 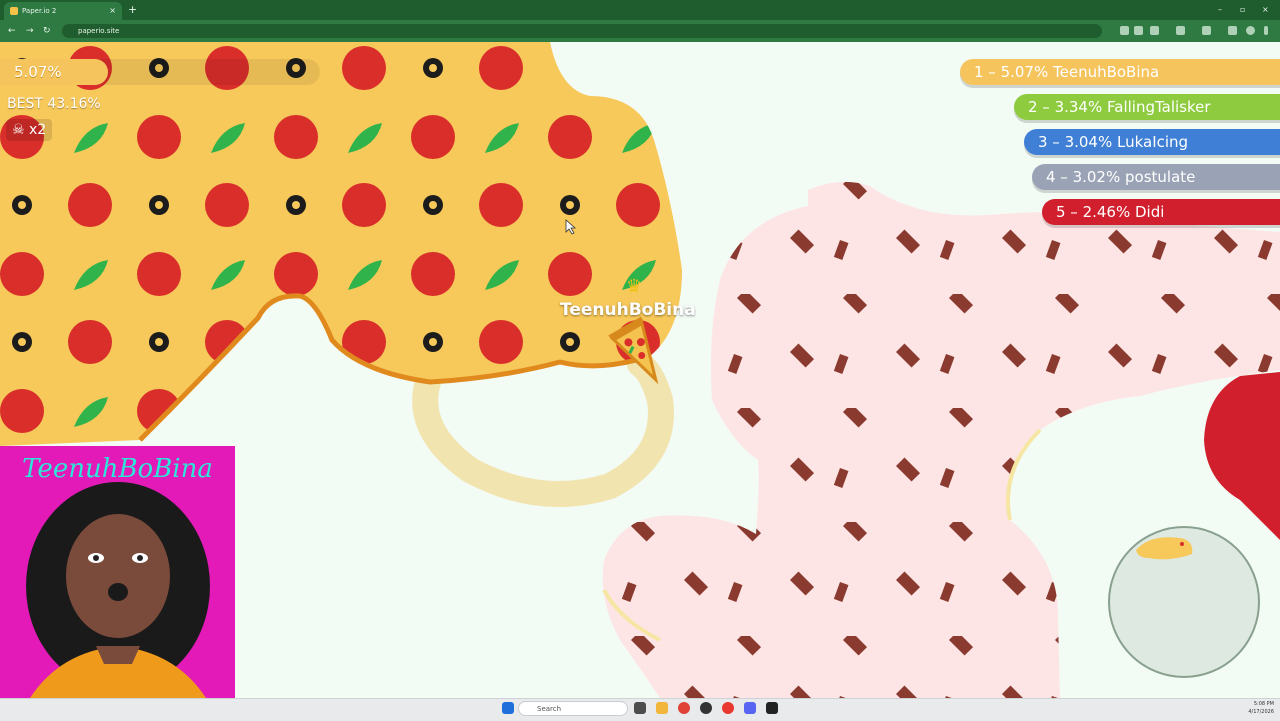 What do you see at coordinates (549, 709) in the screenshot?
I see `taskbar-search-placeholder: Search` at bounding box center [549, 709].